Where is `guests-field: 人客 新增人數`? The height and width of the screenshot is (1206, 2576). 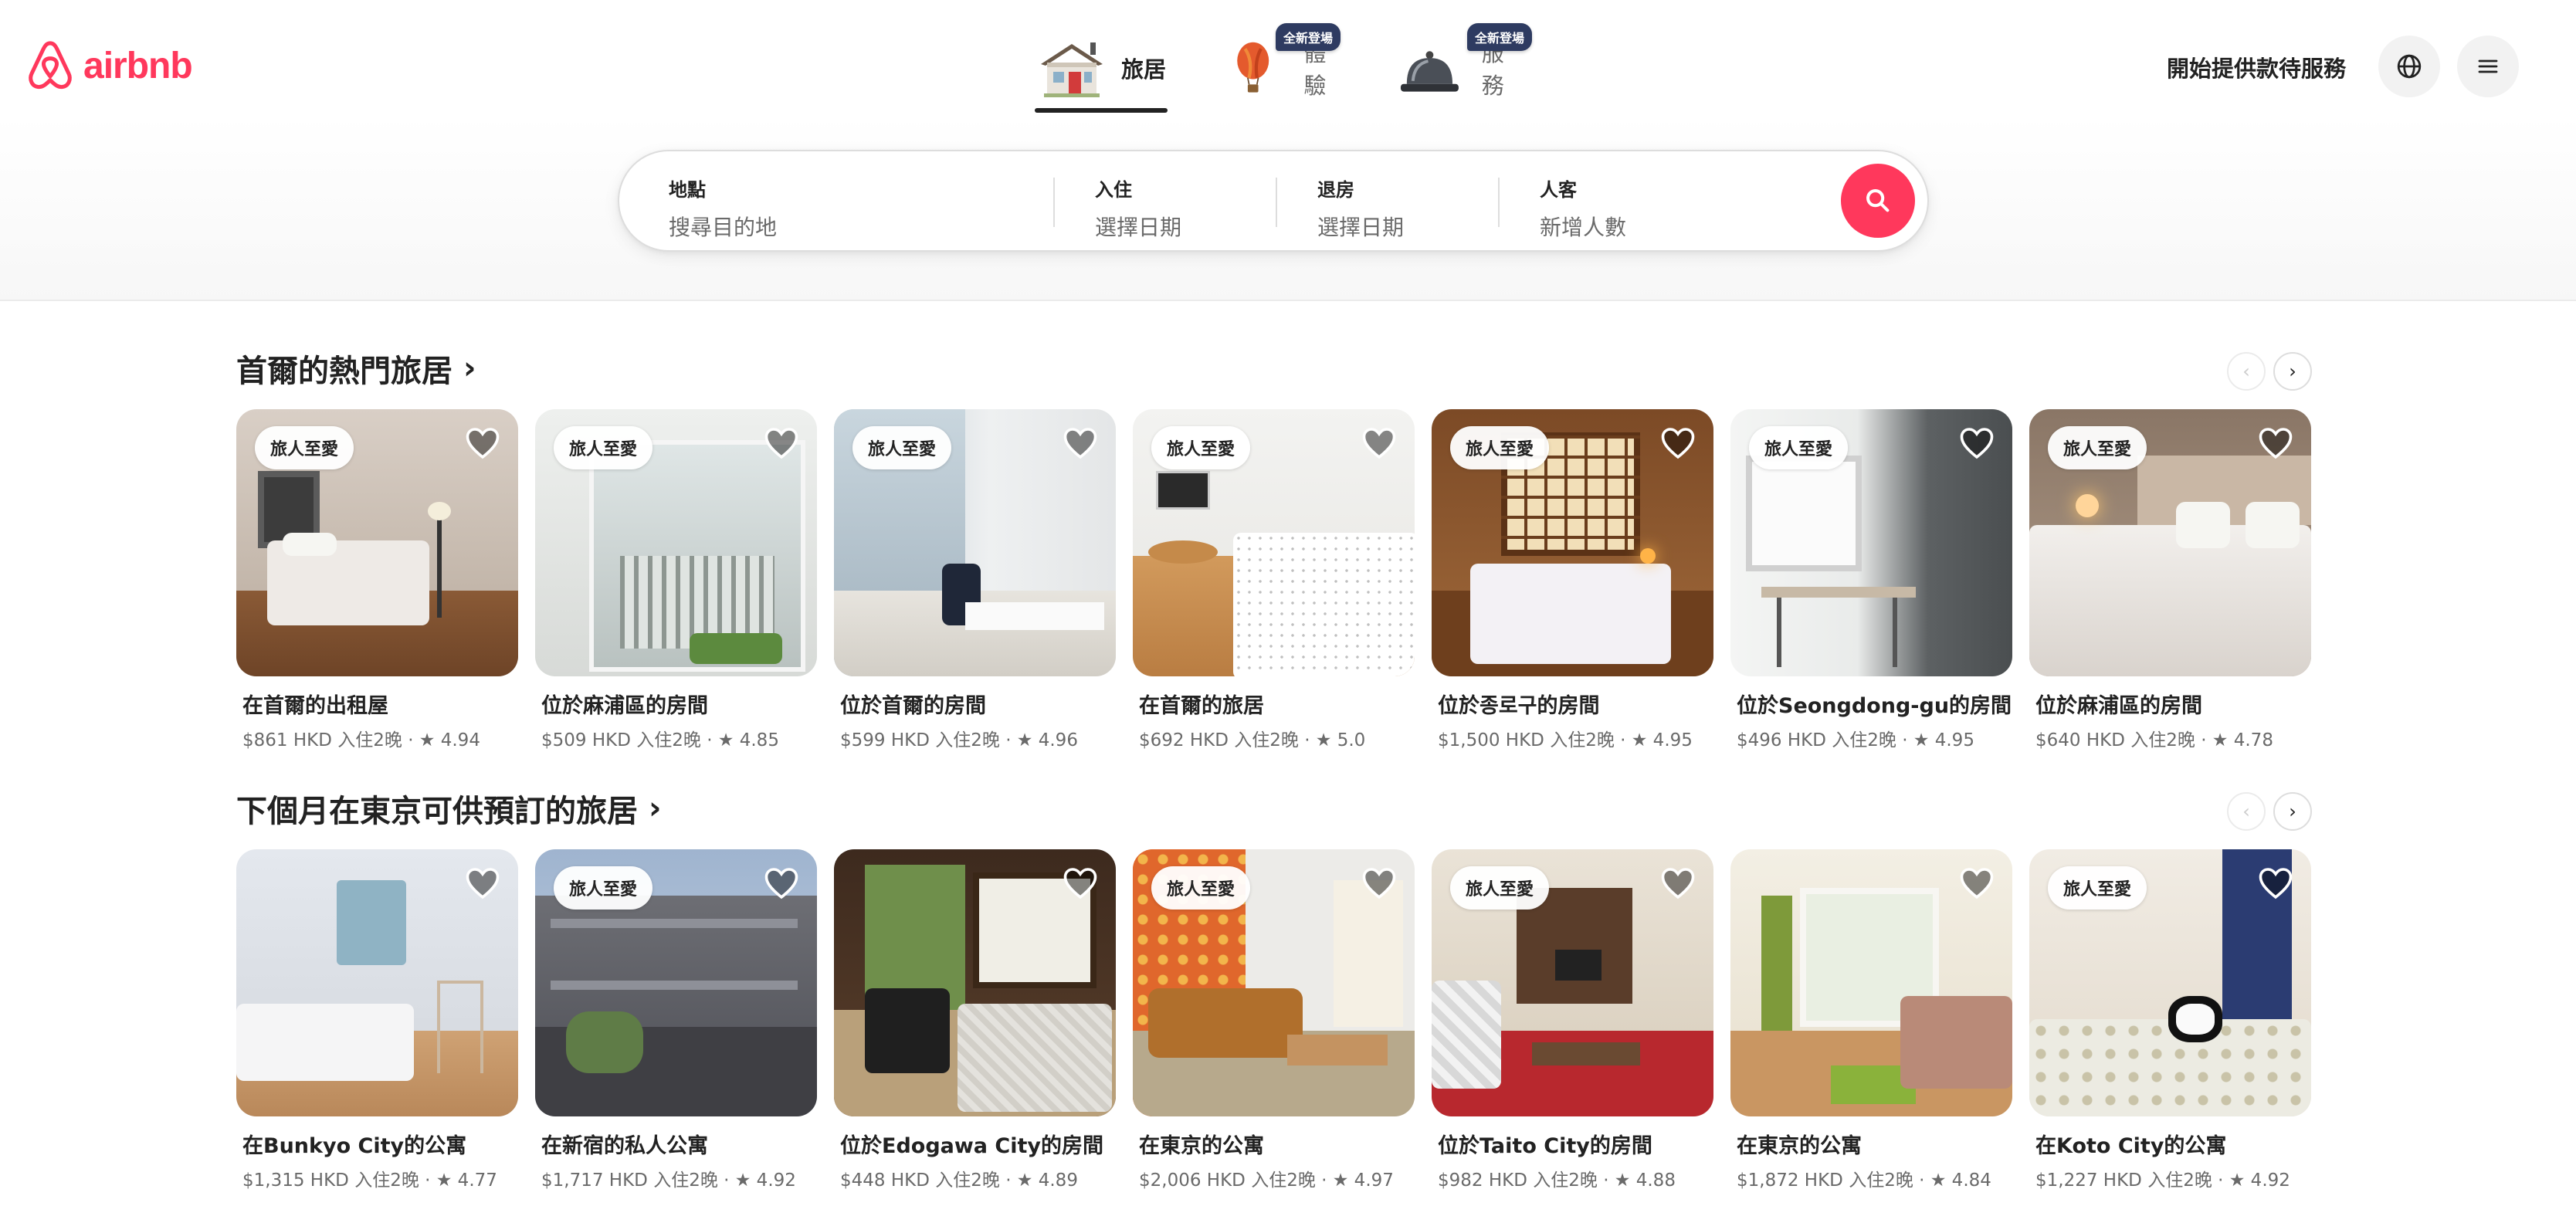 guests-field: 人客 新增人數 is located at coordinates (1583, 208).